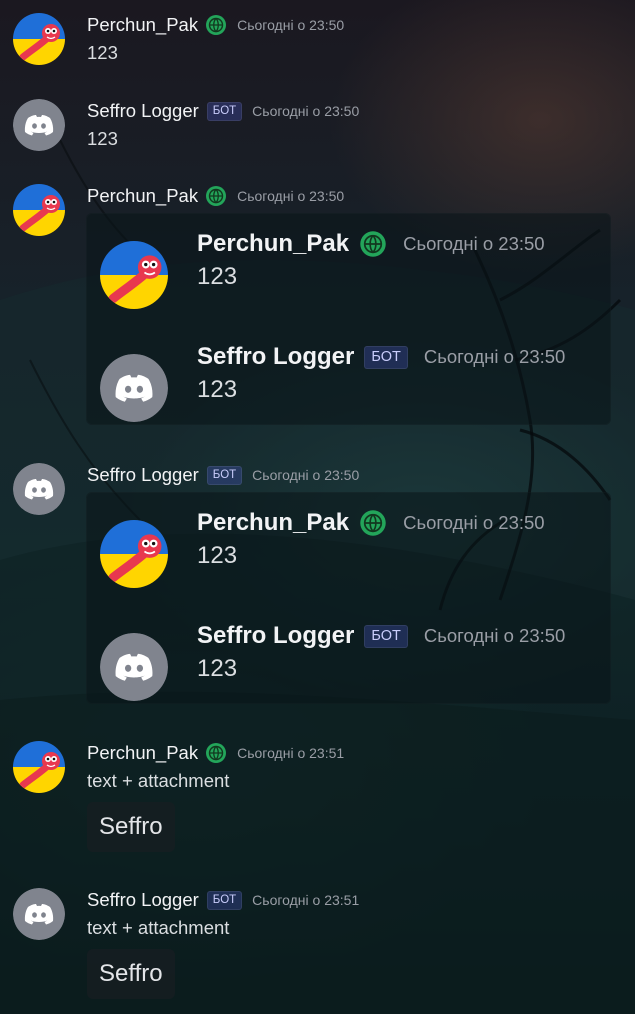 The width and height of the screenshot is (635, 1014). What do you see at coordinates (317, 43) in the screenshot?
I see `message: Perchun_Pak Сьогодні о 23:50 123` at bounding box center [317, 43].